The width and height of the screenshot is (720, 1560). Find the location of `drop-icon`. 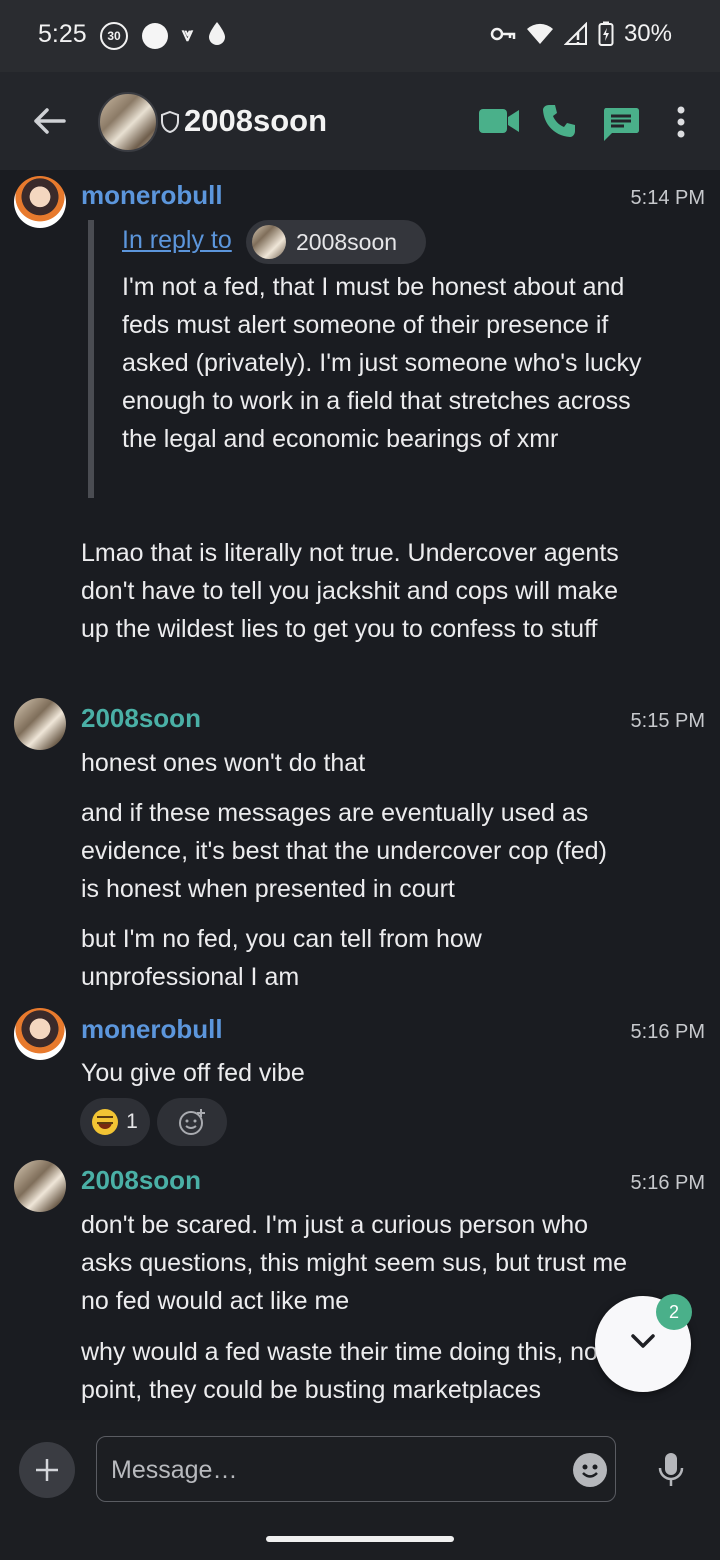

drop-icon is located at coordinates (217, 35).